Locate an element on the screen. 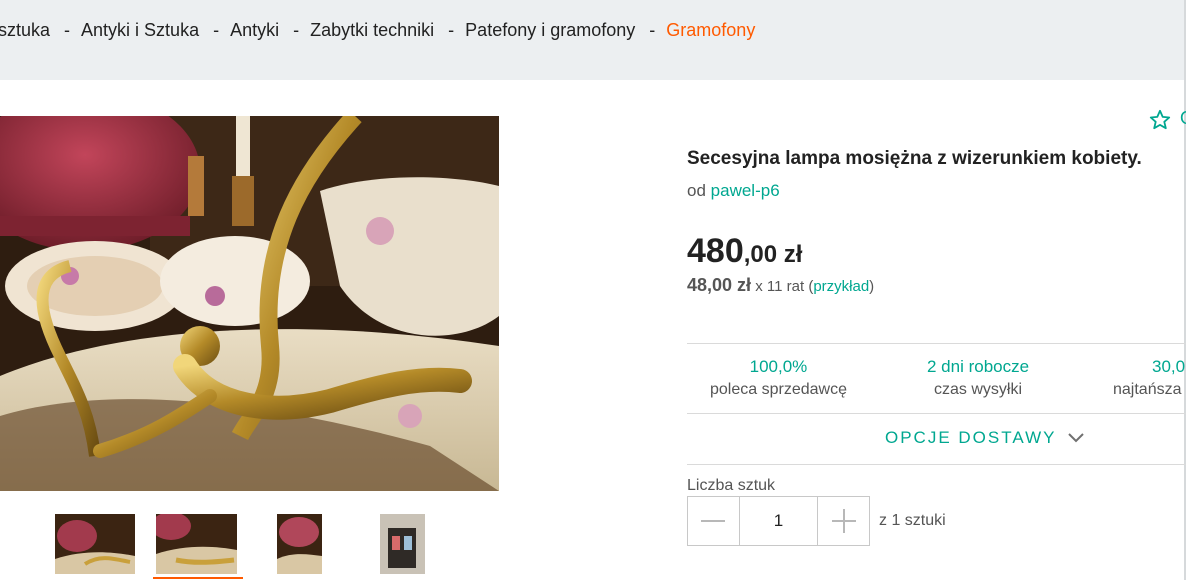 This screenshot has width=1186, height=580. increase-button is located at coordinates (843, 521).